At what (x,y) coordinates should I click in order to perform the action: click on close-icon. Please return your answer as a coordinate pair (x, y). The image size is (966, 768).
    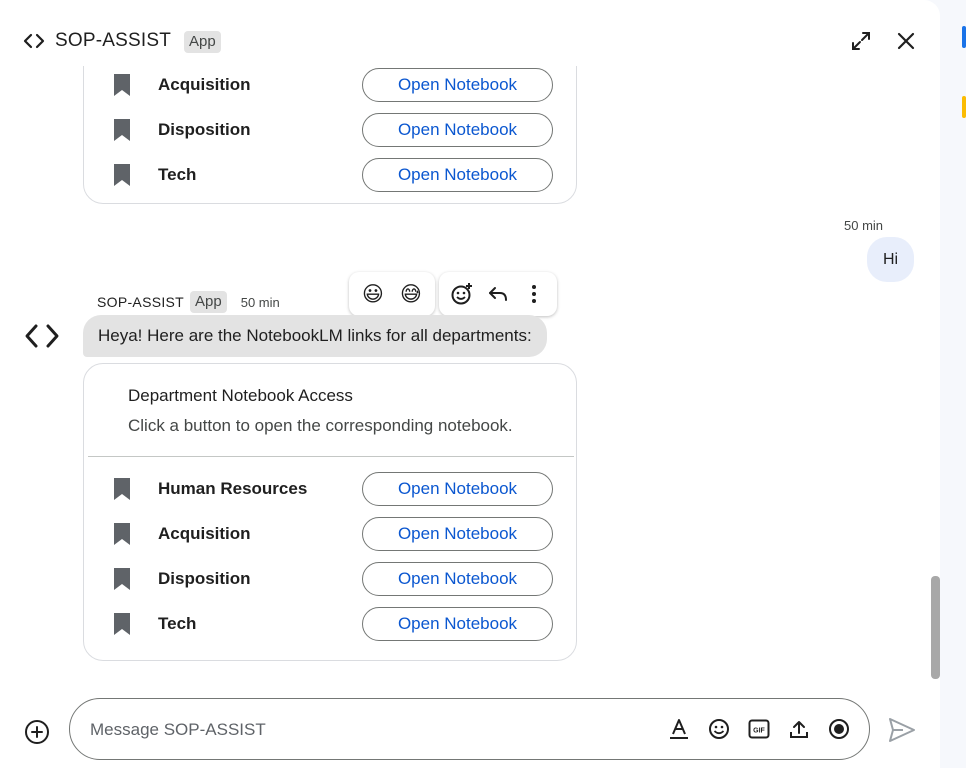
    Looking at the image, I should click on (906, 41).